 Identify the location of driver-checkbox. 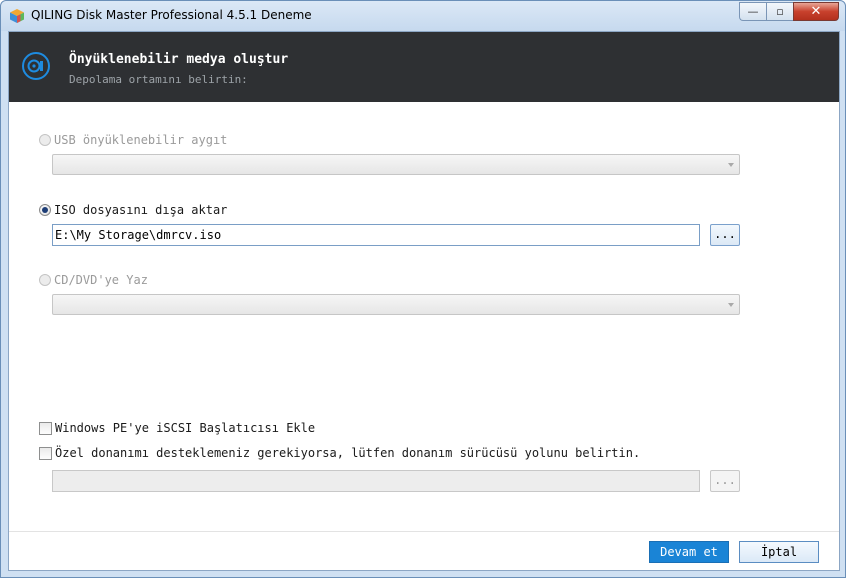
(45, 453).